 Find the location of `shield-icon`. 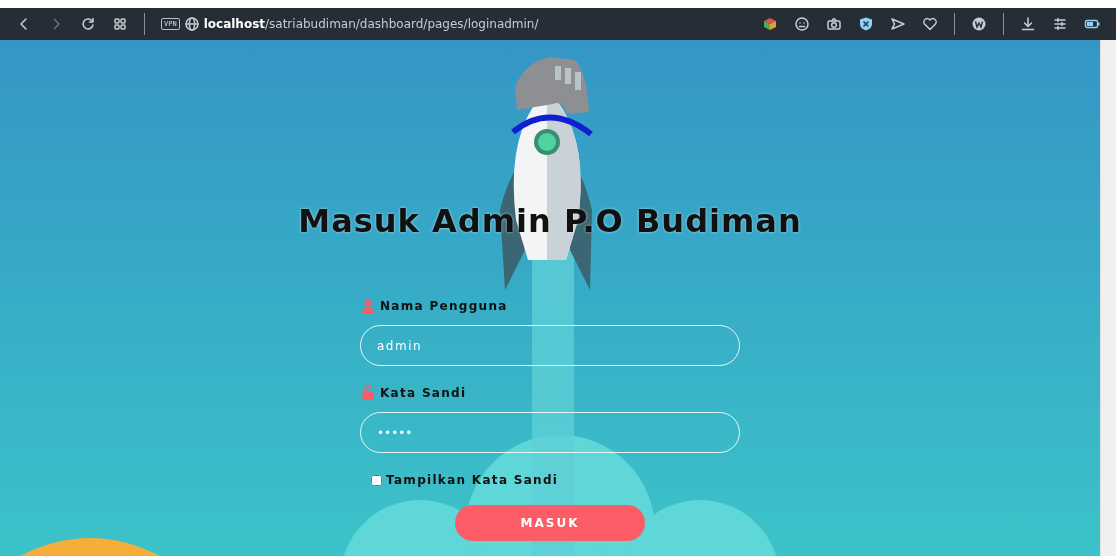

shield-icon is located at coordinates (866, 24).